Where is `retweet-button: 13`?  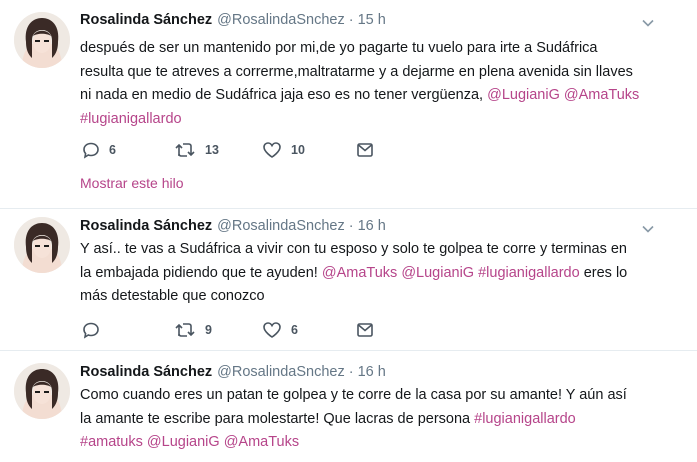 retweet-button: 13 is located at coordinates (196, 150).